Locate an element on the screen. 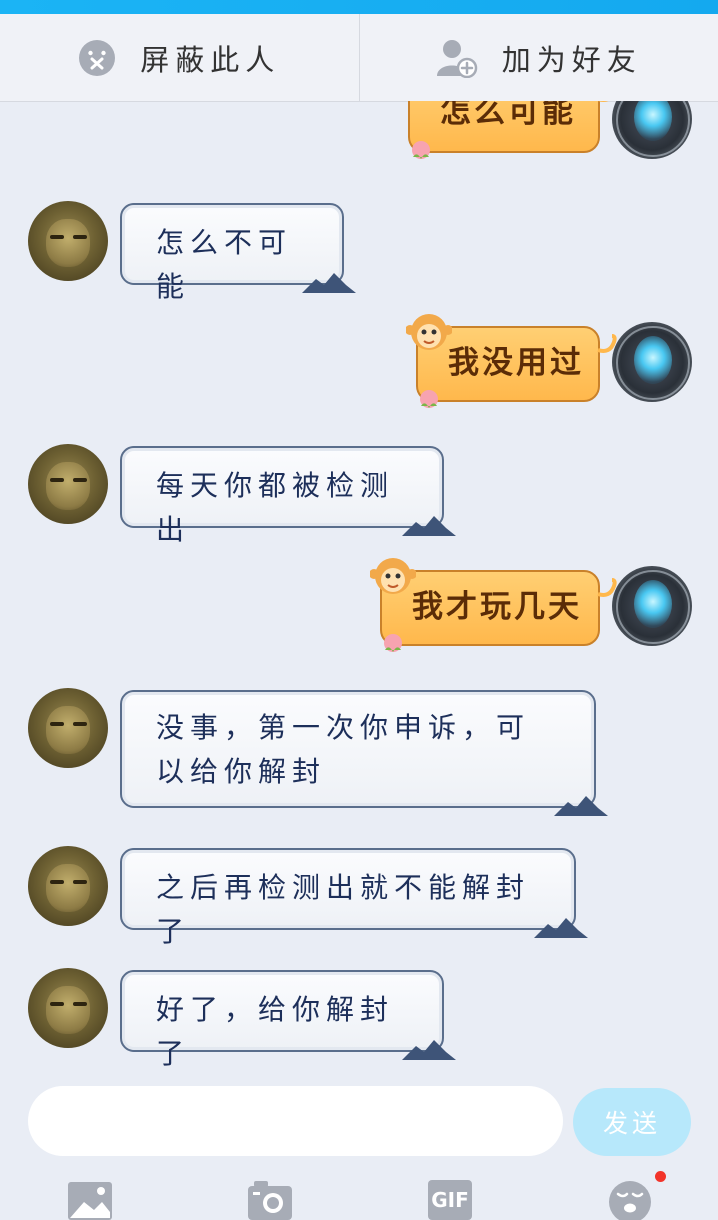 This screenshot has height=1220, width=718. gif-icon: GIF is located at coordinates (450, 1200).